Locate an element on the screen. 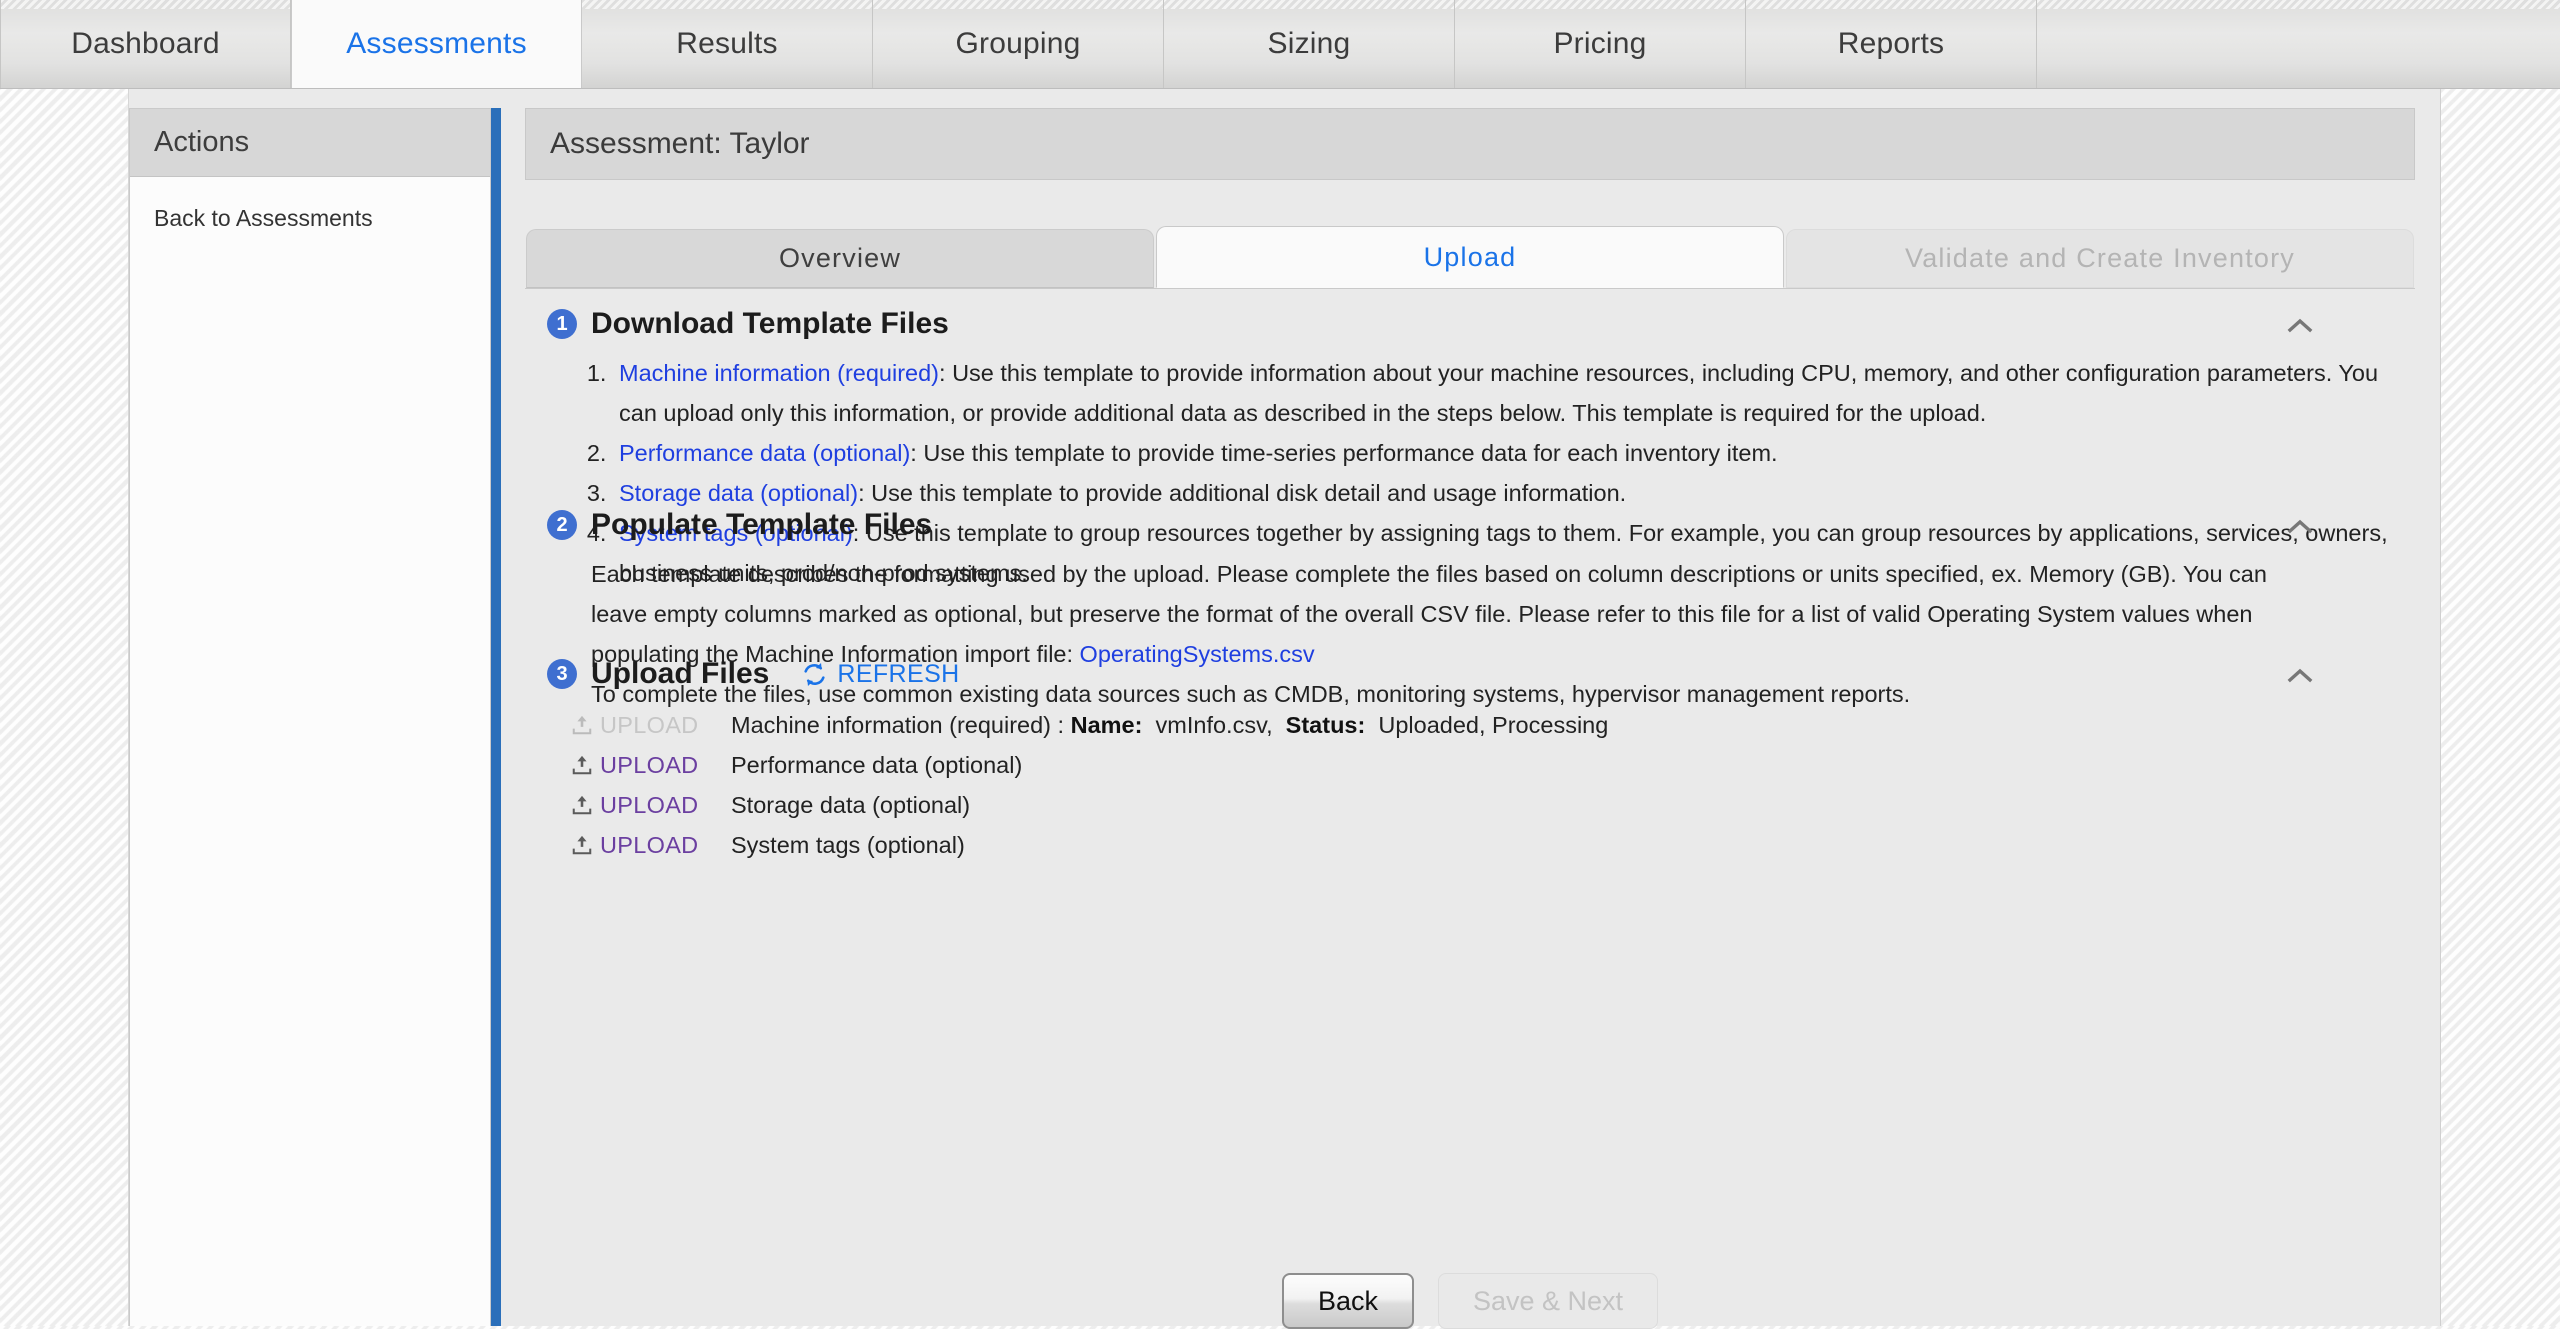 The width and height of the screenshot is (2560, 1329). nav-tab-label: Grouping is located at coordinates (1018, 43).